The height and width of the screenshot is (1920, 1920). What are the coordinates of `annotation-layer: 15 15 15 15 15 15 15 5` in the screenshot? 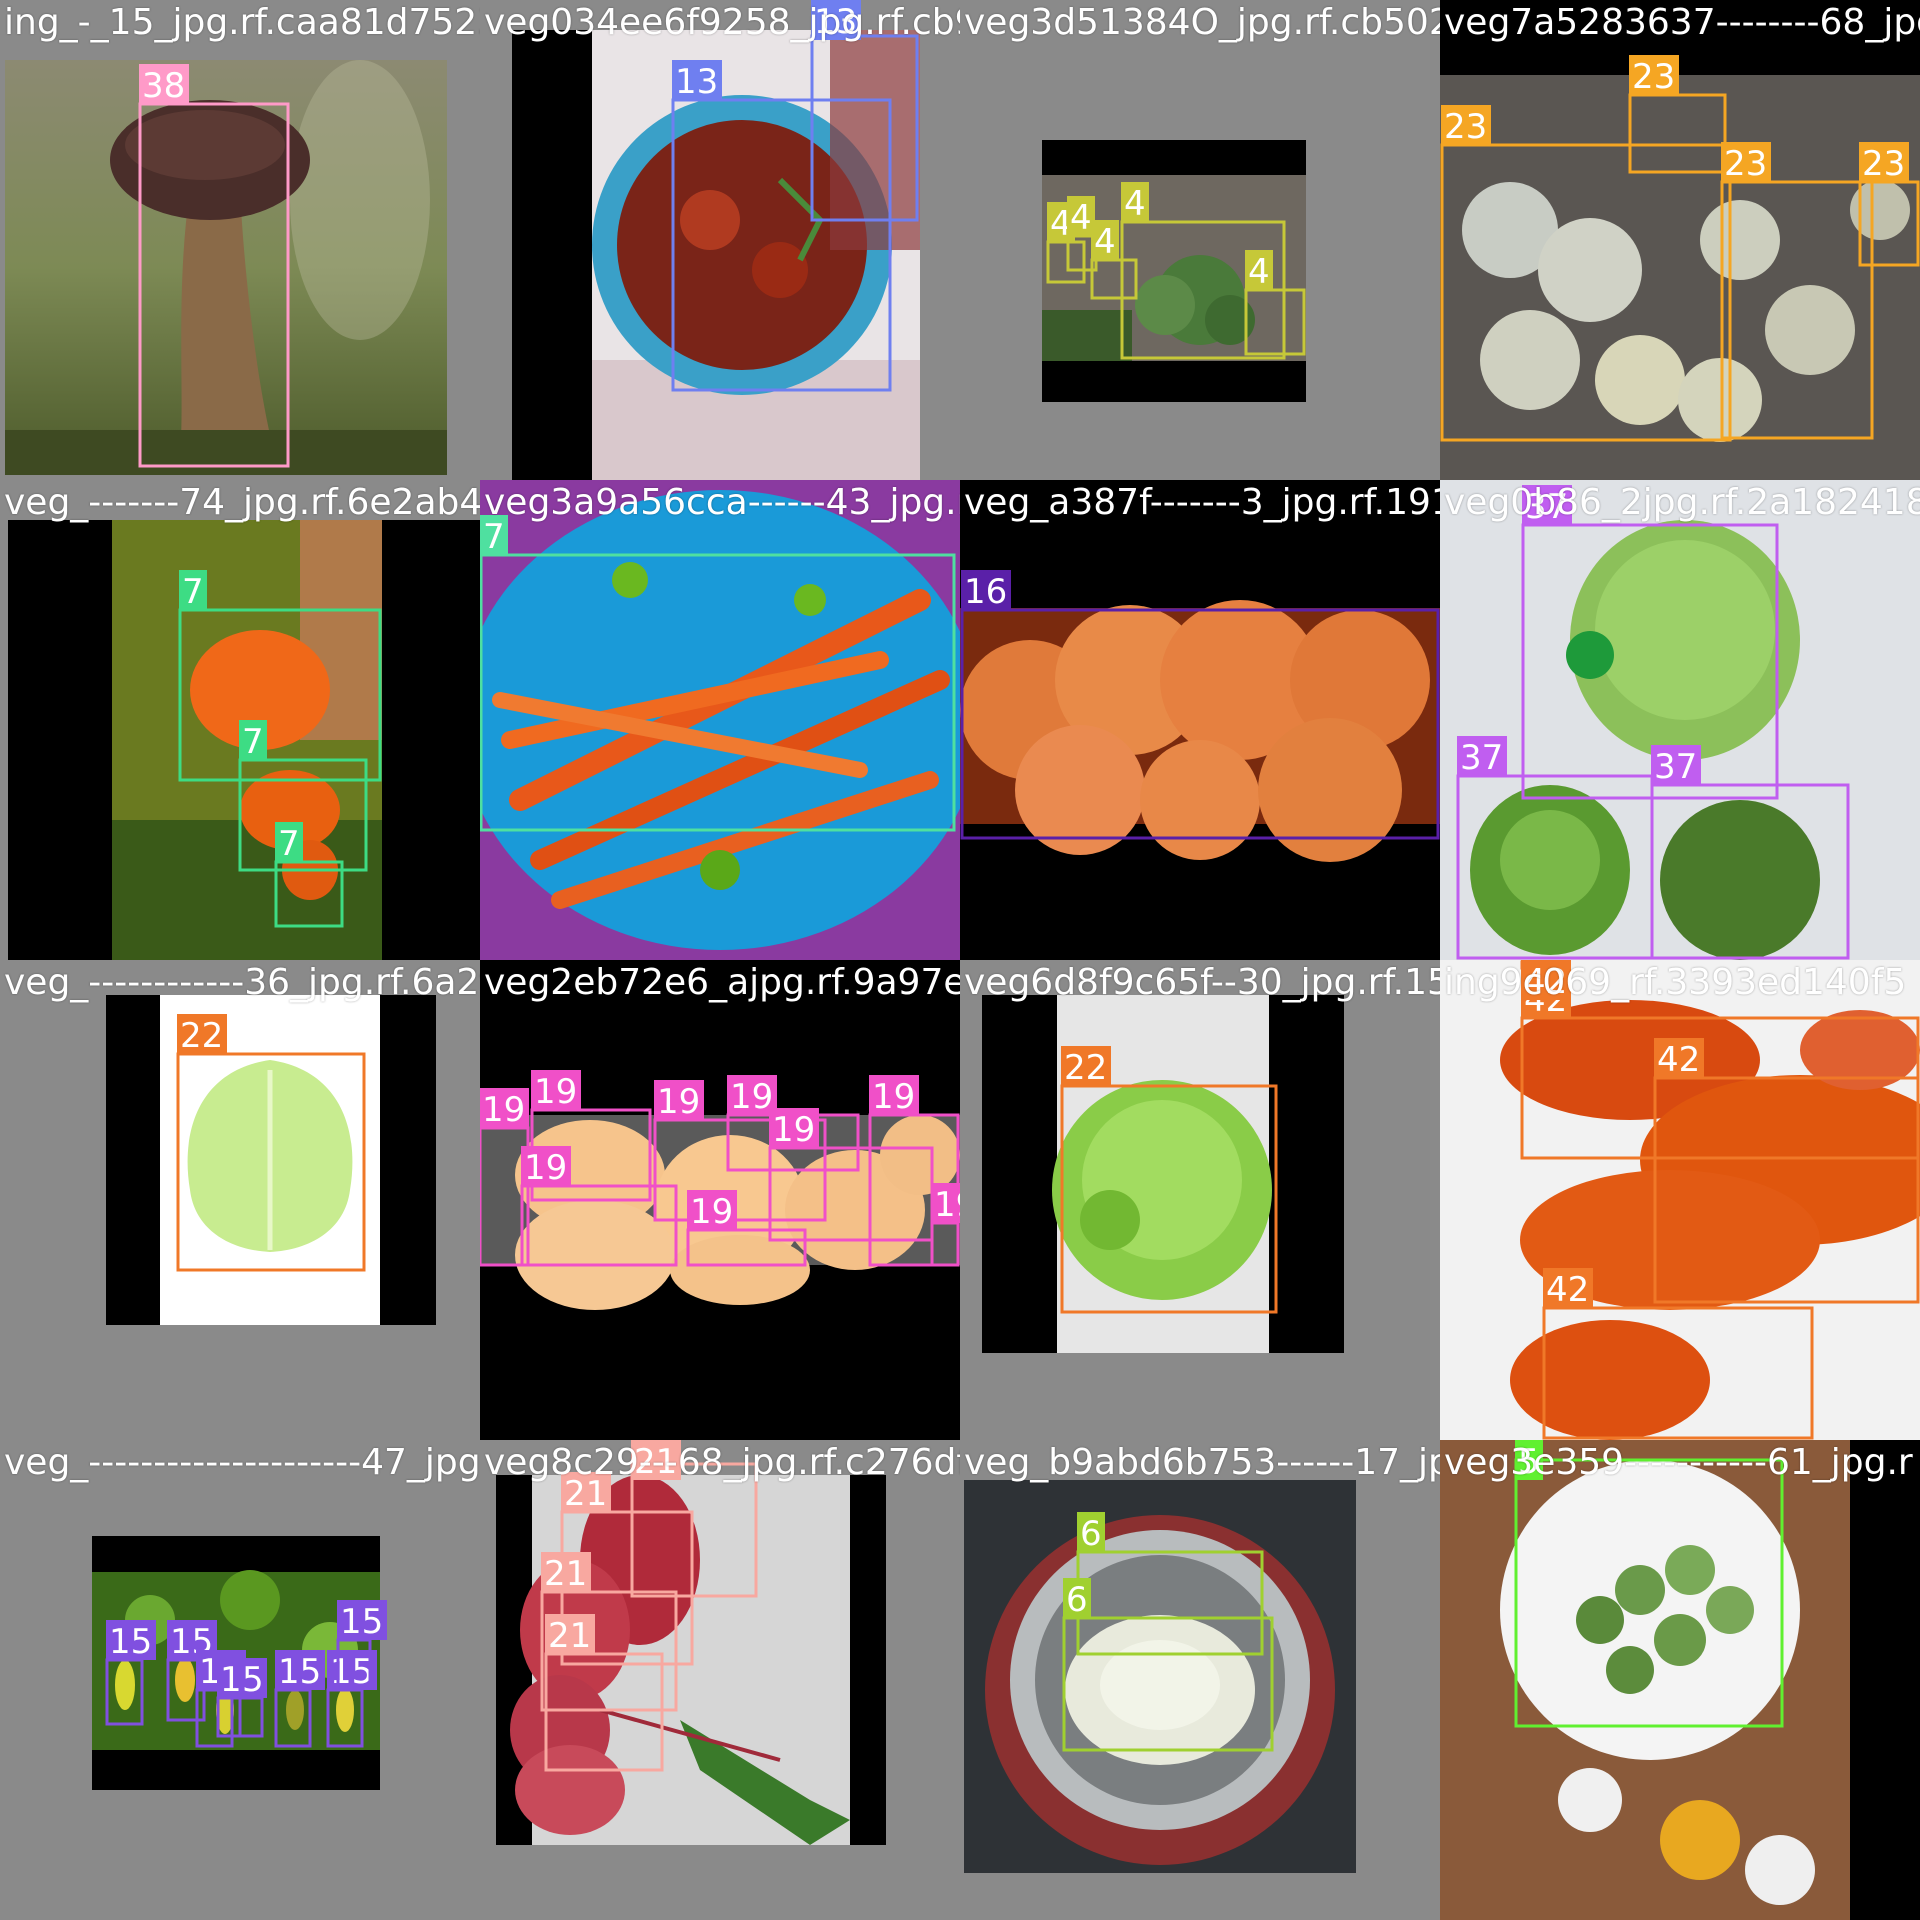 It's located at (246, 1674).